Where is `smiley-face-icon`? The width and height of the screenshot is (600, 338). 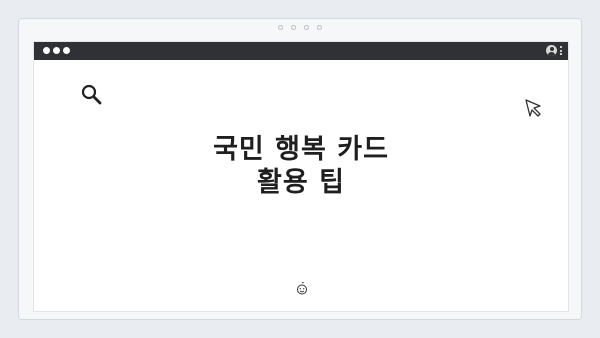 smiley-face-icon is located at coordinates (302, 288).